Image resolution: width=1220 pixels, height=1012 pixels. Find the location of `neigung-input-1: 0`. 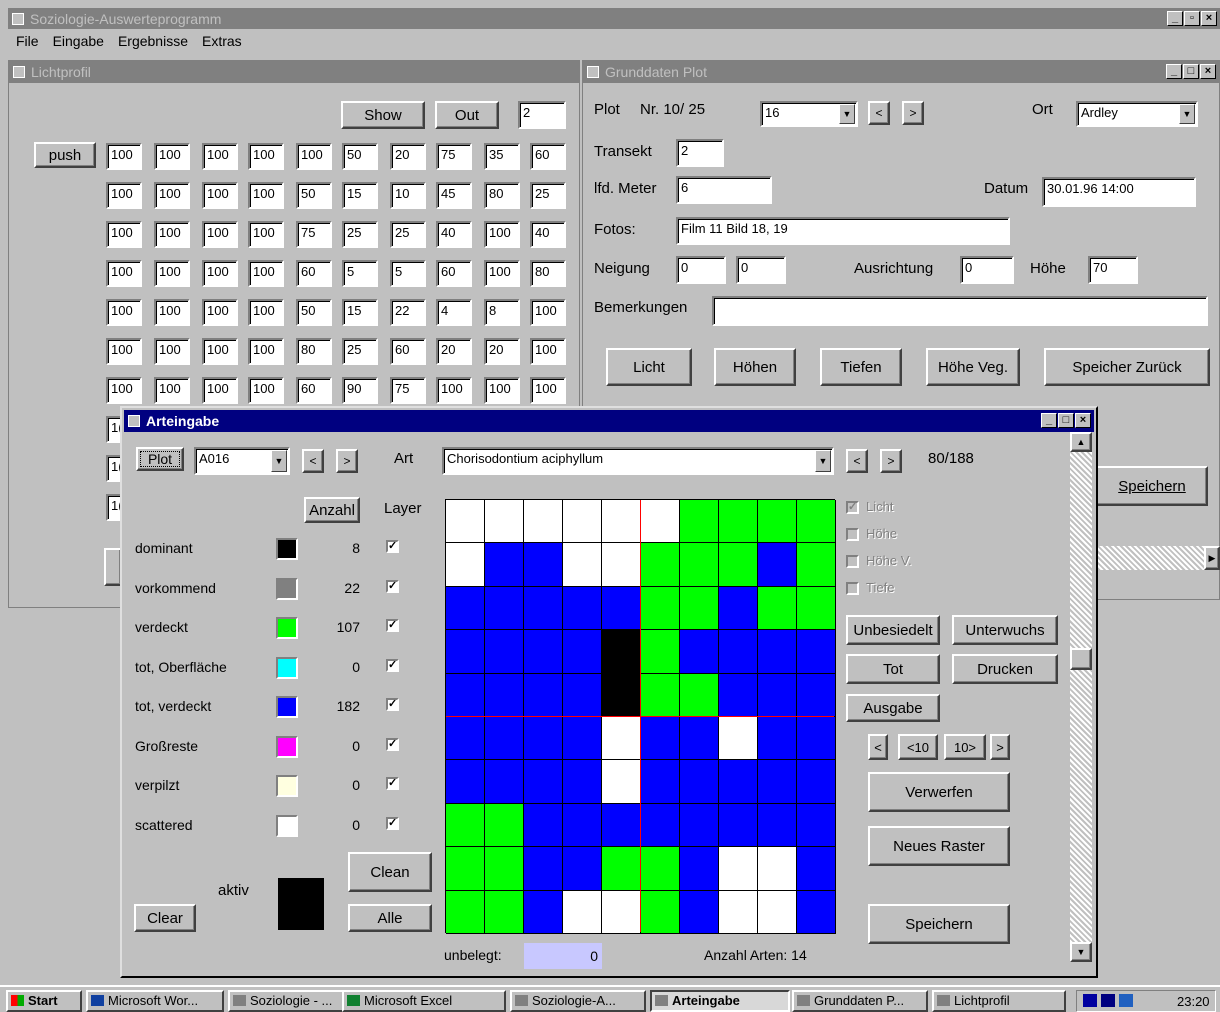

neigung-input-1: 0 is located at coordinates (701, 270).